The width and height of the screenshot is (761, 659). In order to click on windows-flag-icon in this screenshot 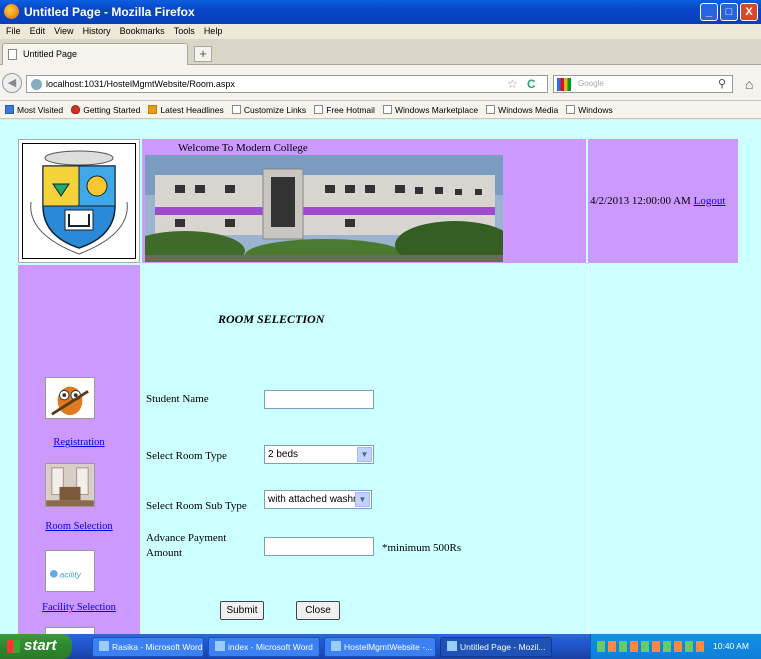, I will do `click(13, 646)`.